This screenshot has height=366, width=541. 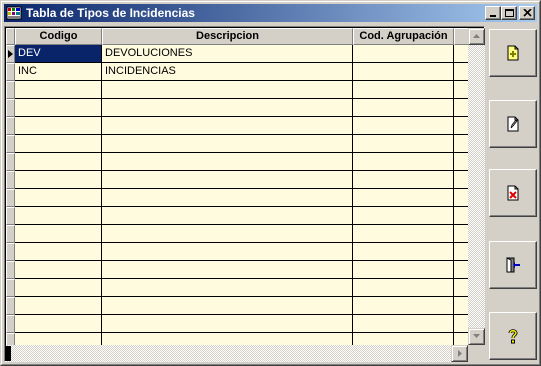 I want to click on vertical-scrollbar, so click(x=476, y=186).